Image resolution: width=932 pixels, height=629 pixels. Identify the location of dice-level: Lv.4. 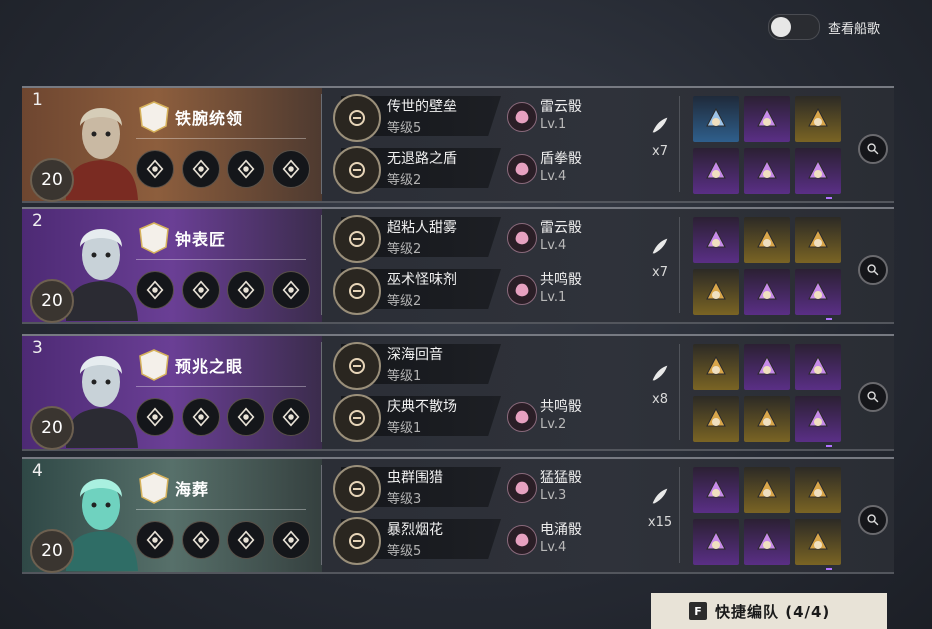
(553, 245).